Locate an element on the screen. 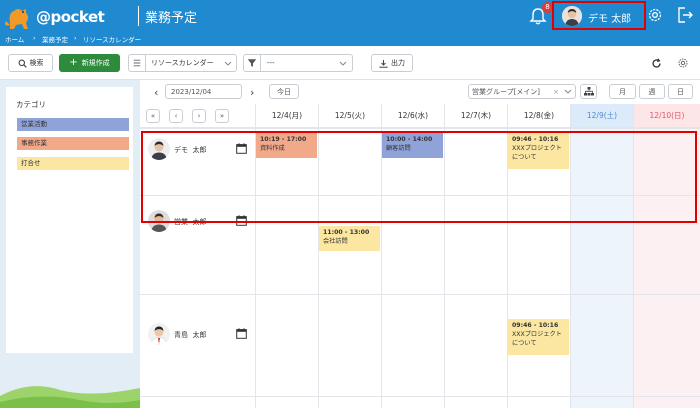  avatar is located at coordinates (159, 334).